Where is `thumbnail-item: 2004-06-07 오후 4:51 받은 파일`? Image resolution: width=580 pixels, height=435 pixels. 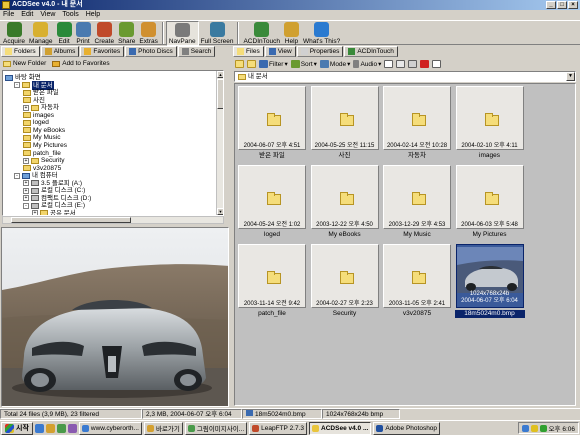
thumbnail-item: 2004-06-07 오후 4:51 받은 파일 is located at coordinates (272, 123).